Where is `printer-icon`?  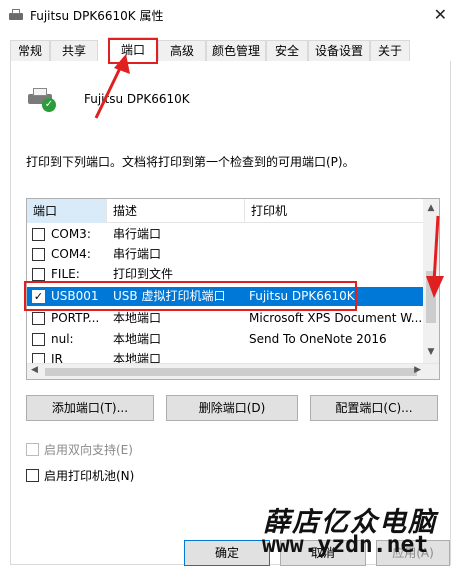 printer-icon is located at coordinates (16, 15).